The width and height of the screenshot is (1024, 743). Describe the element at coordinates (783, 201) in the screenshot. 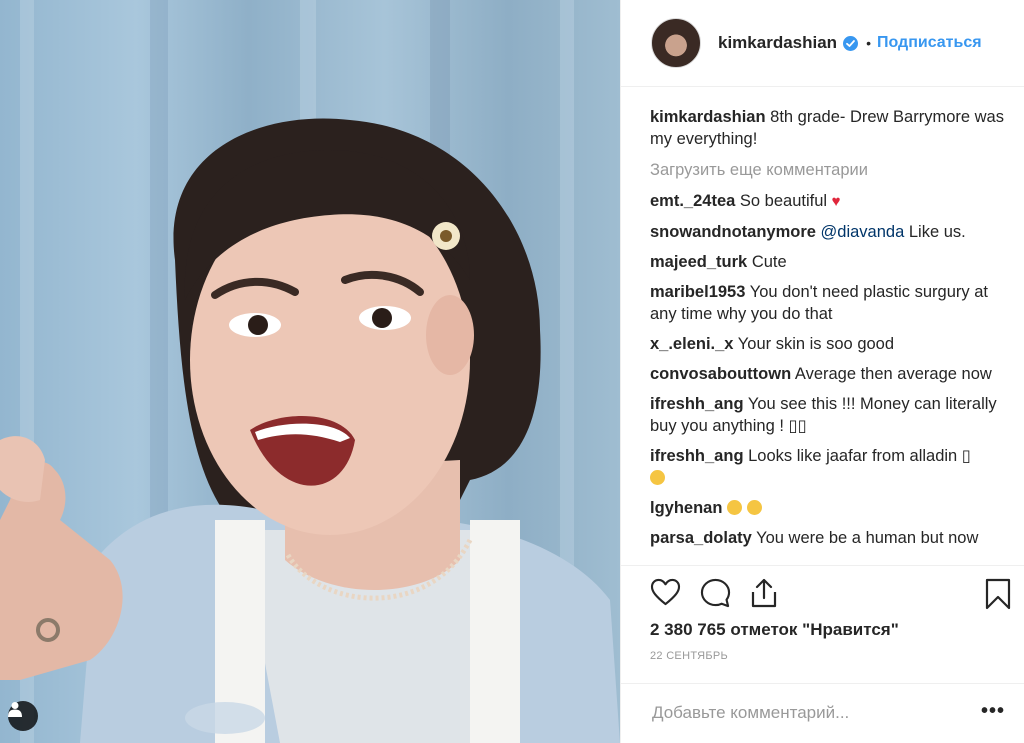

I see `comment-text: So beautiful` at that location.